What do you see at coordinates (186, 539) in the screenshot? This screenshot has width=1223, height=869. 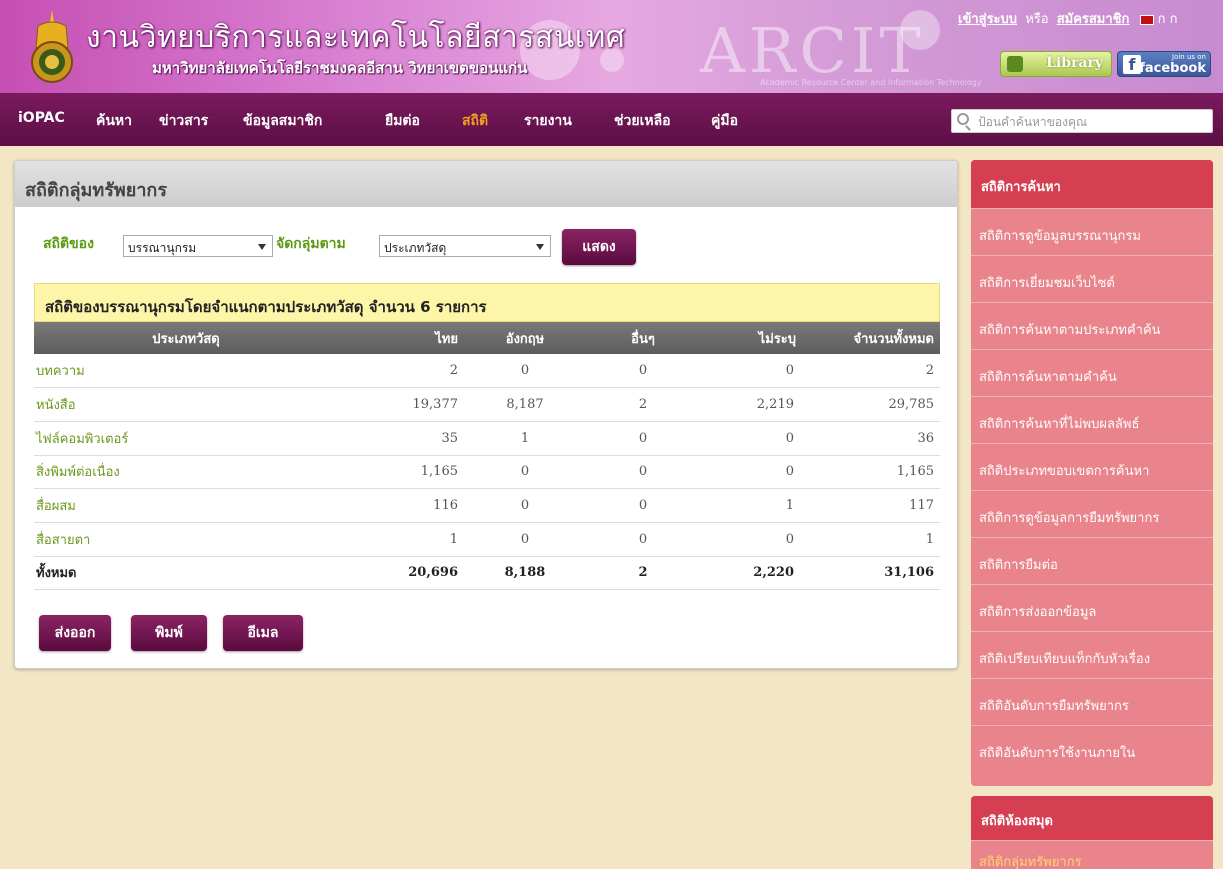 I see `material-type-link: สื่อสายตา` at bounding box center [186, 539].